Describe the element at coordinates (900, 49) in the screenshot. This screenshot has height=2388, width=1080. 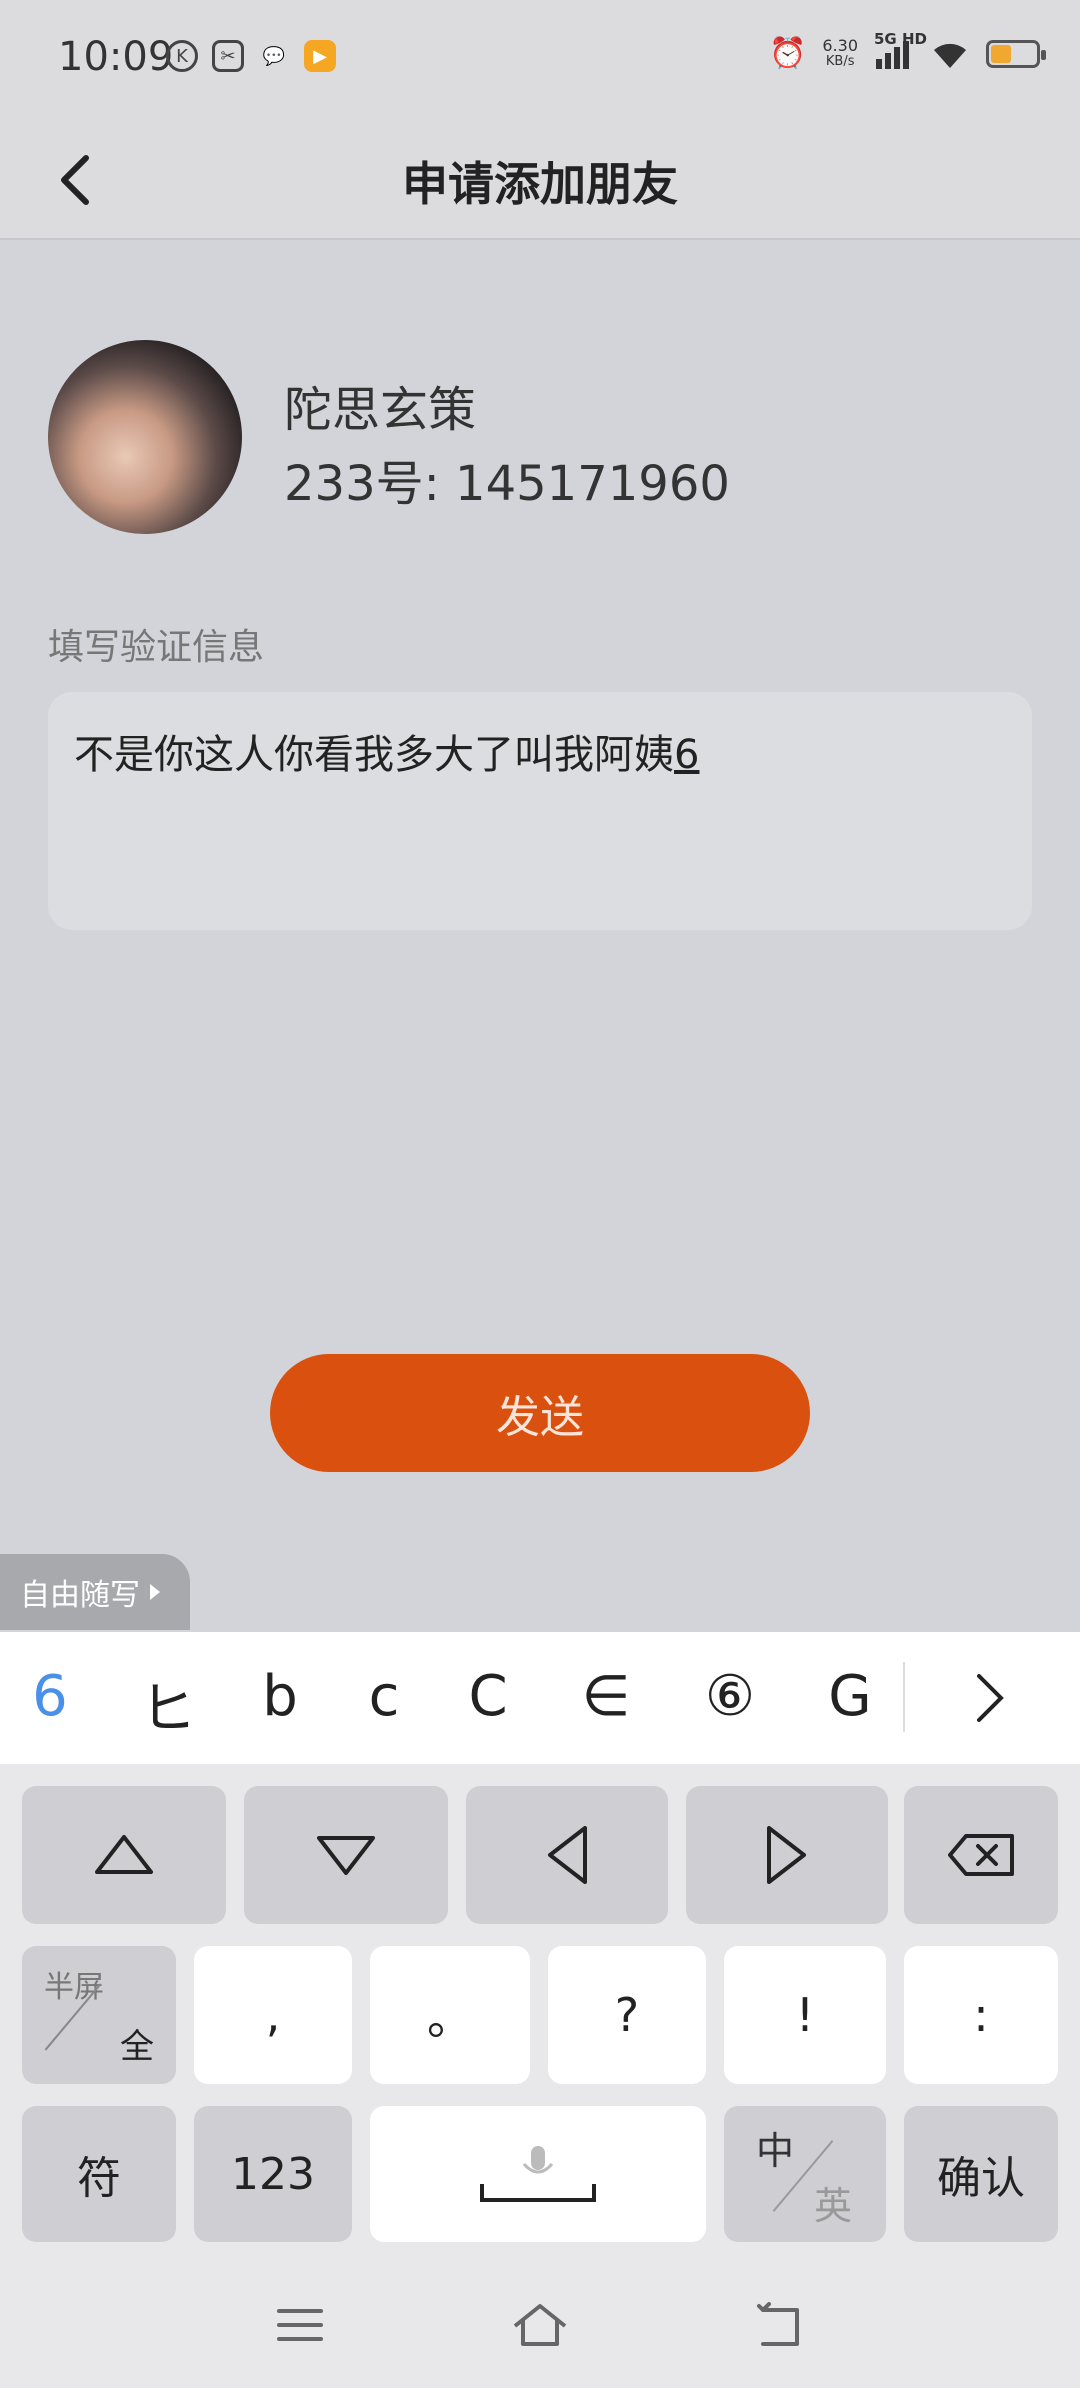
I see `cell-signal-icon: 5G HD` at that location.